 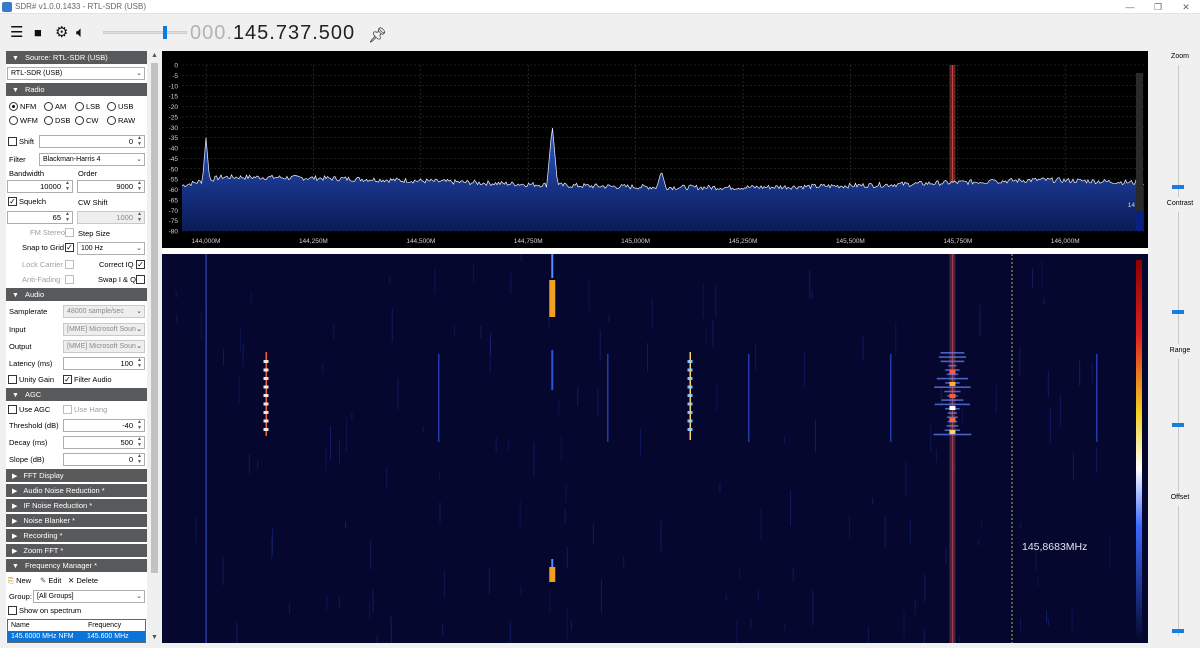 I want to click on shift-checkbox, so click(x=12, y=141).